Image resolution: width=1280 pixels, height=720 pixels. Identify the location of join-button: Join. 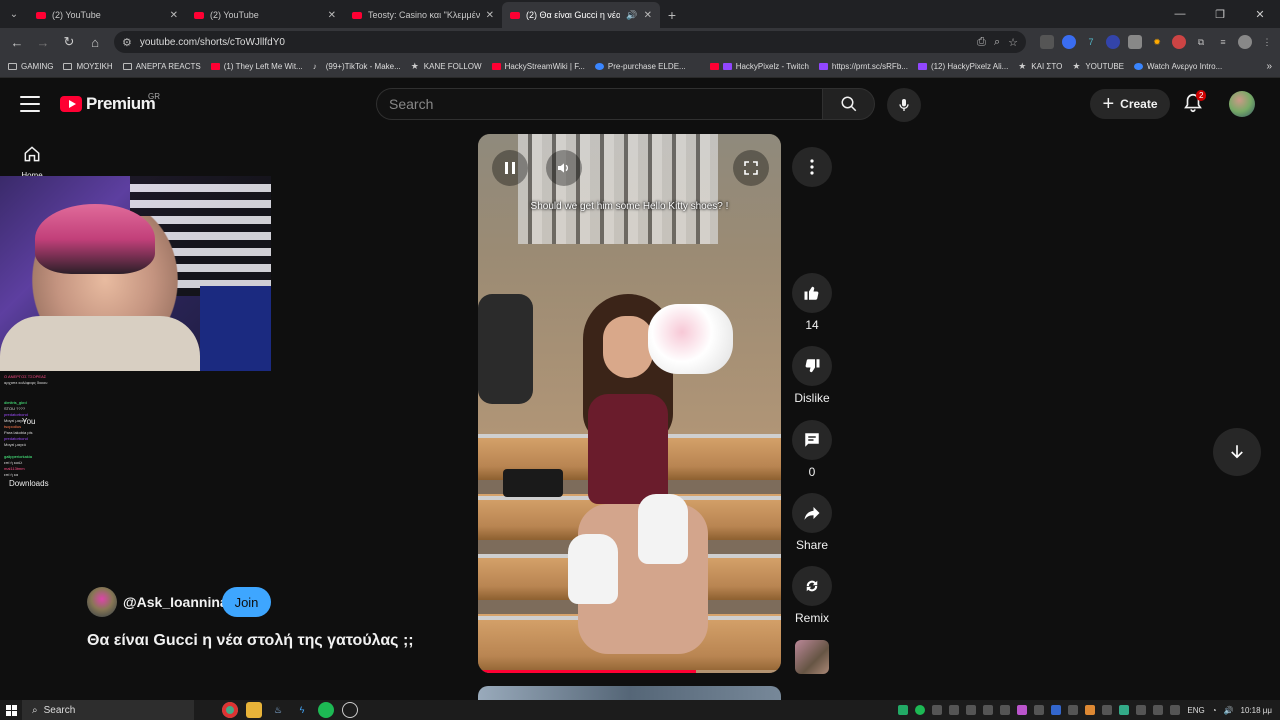
(246, 602).